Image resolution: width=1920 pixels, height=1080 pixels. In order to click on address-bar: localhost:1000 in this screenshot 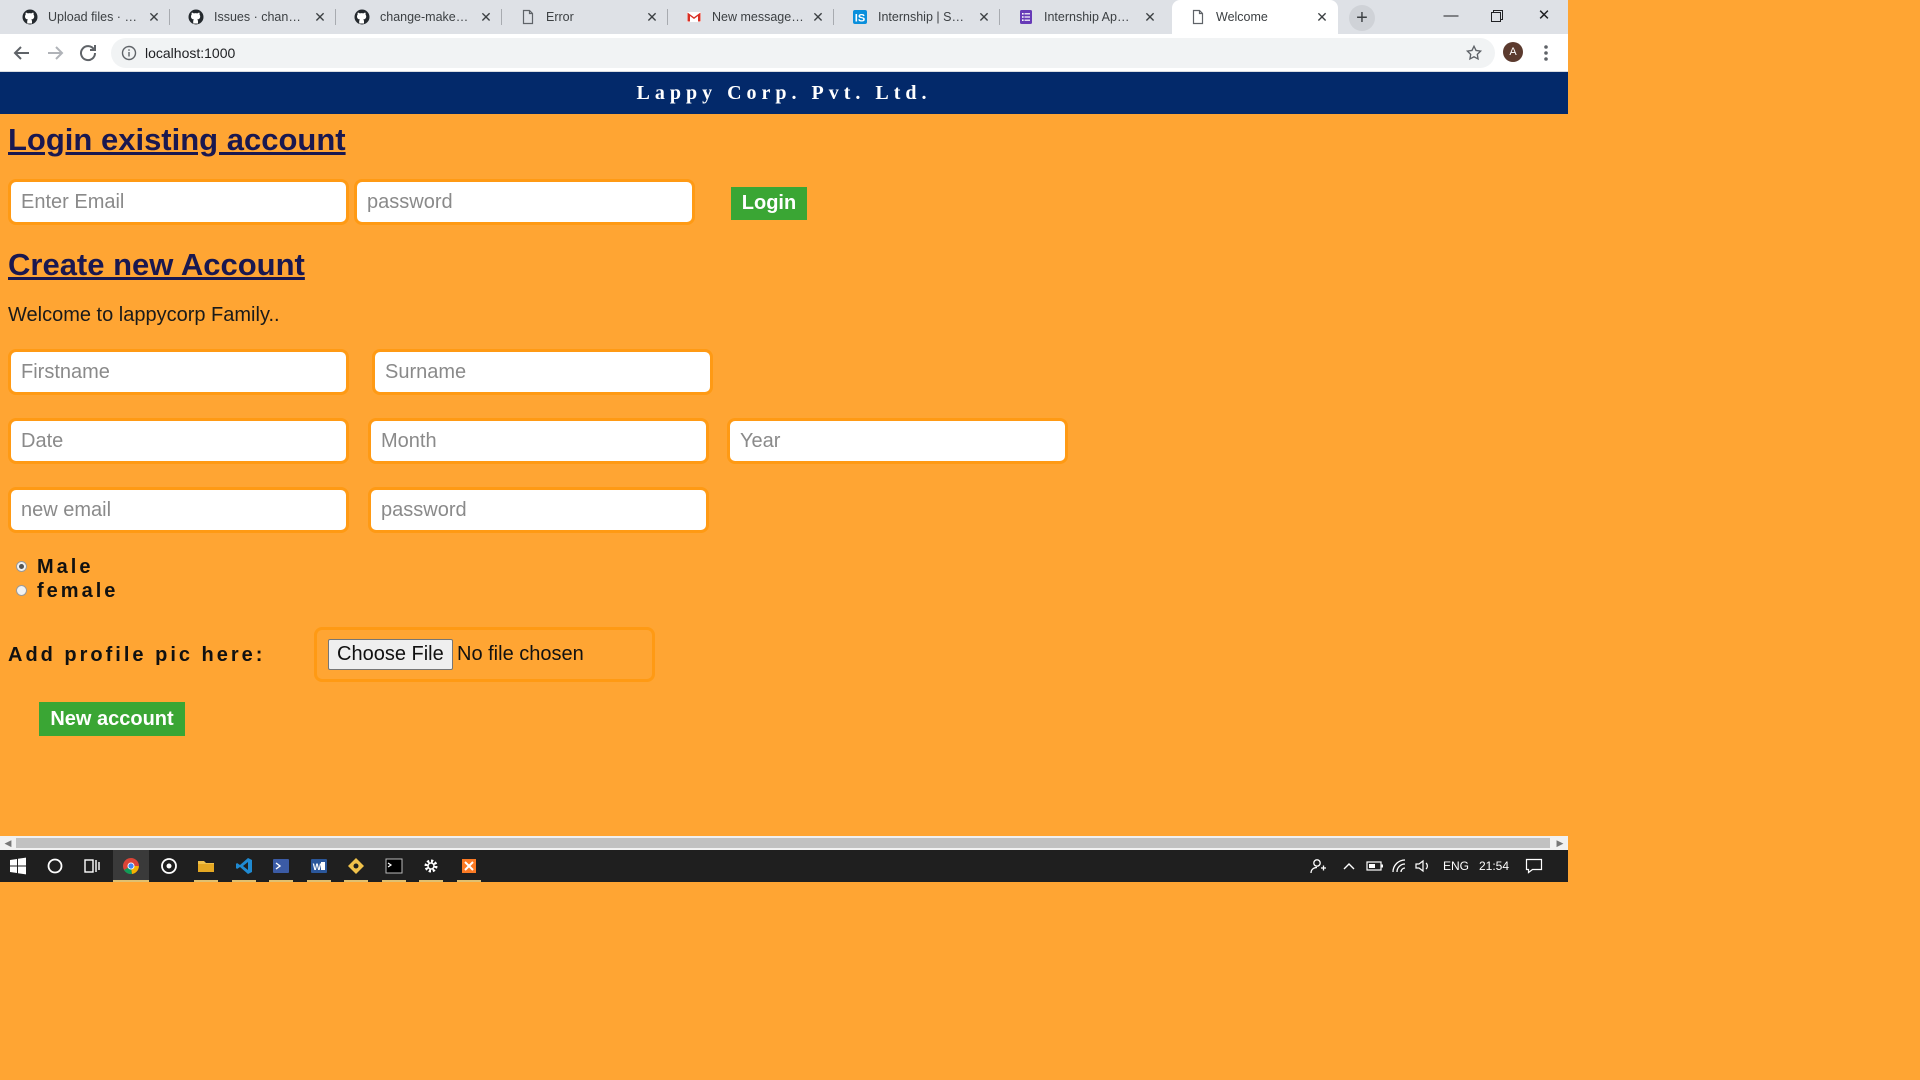, I will do `click(803, 53)`.